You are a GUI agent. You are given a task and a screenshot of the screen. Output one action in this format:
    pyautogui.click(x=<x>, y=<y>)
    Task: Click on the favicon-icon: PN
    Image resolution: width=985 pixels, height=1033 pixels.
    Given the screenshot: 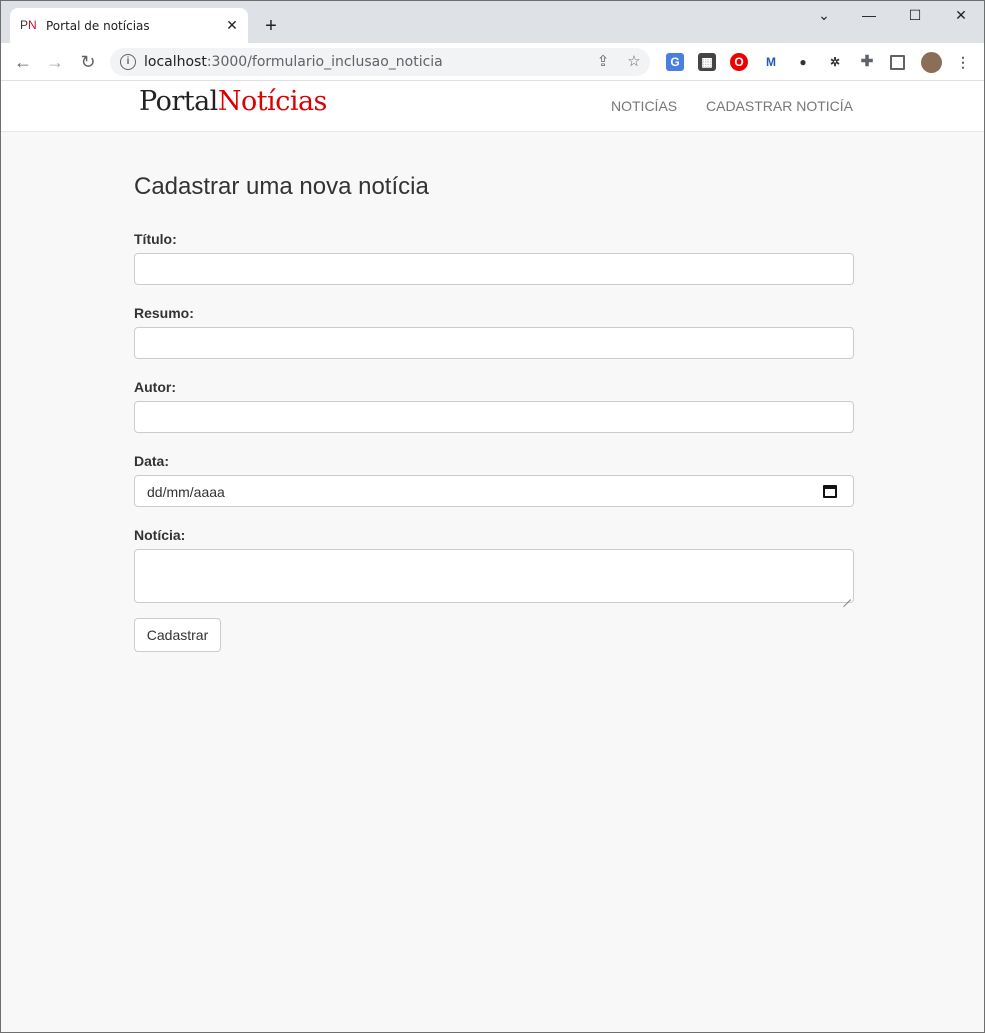 What is the action you would take?
    pyautogui.click(x=28, y=25)
    